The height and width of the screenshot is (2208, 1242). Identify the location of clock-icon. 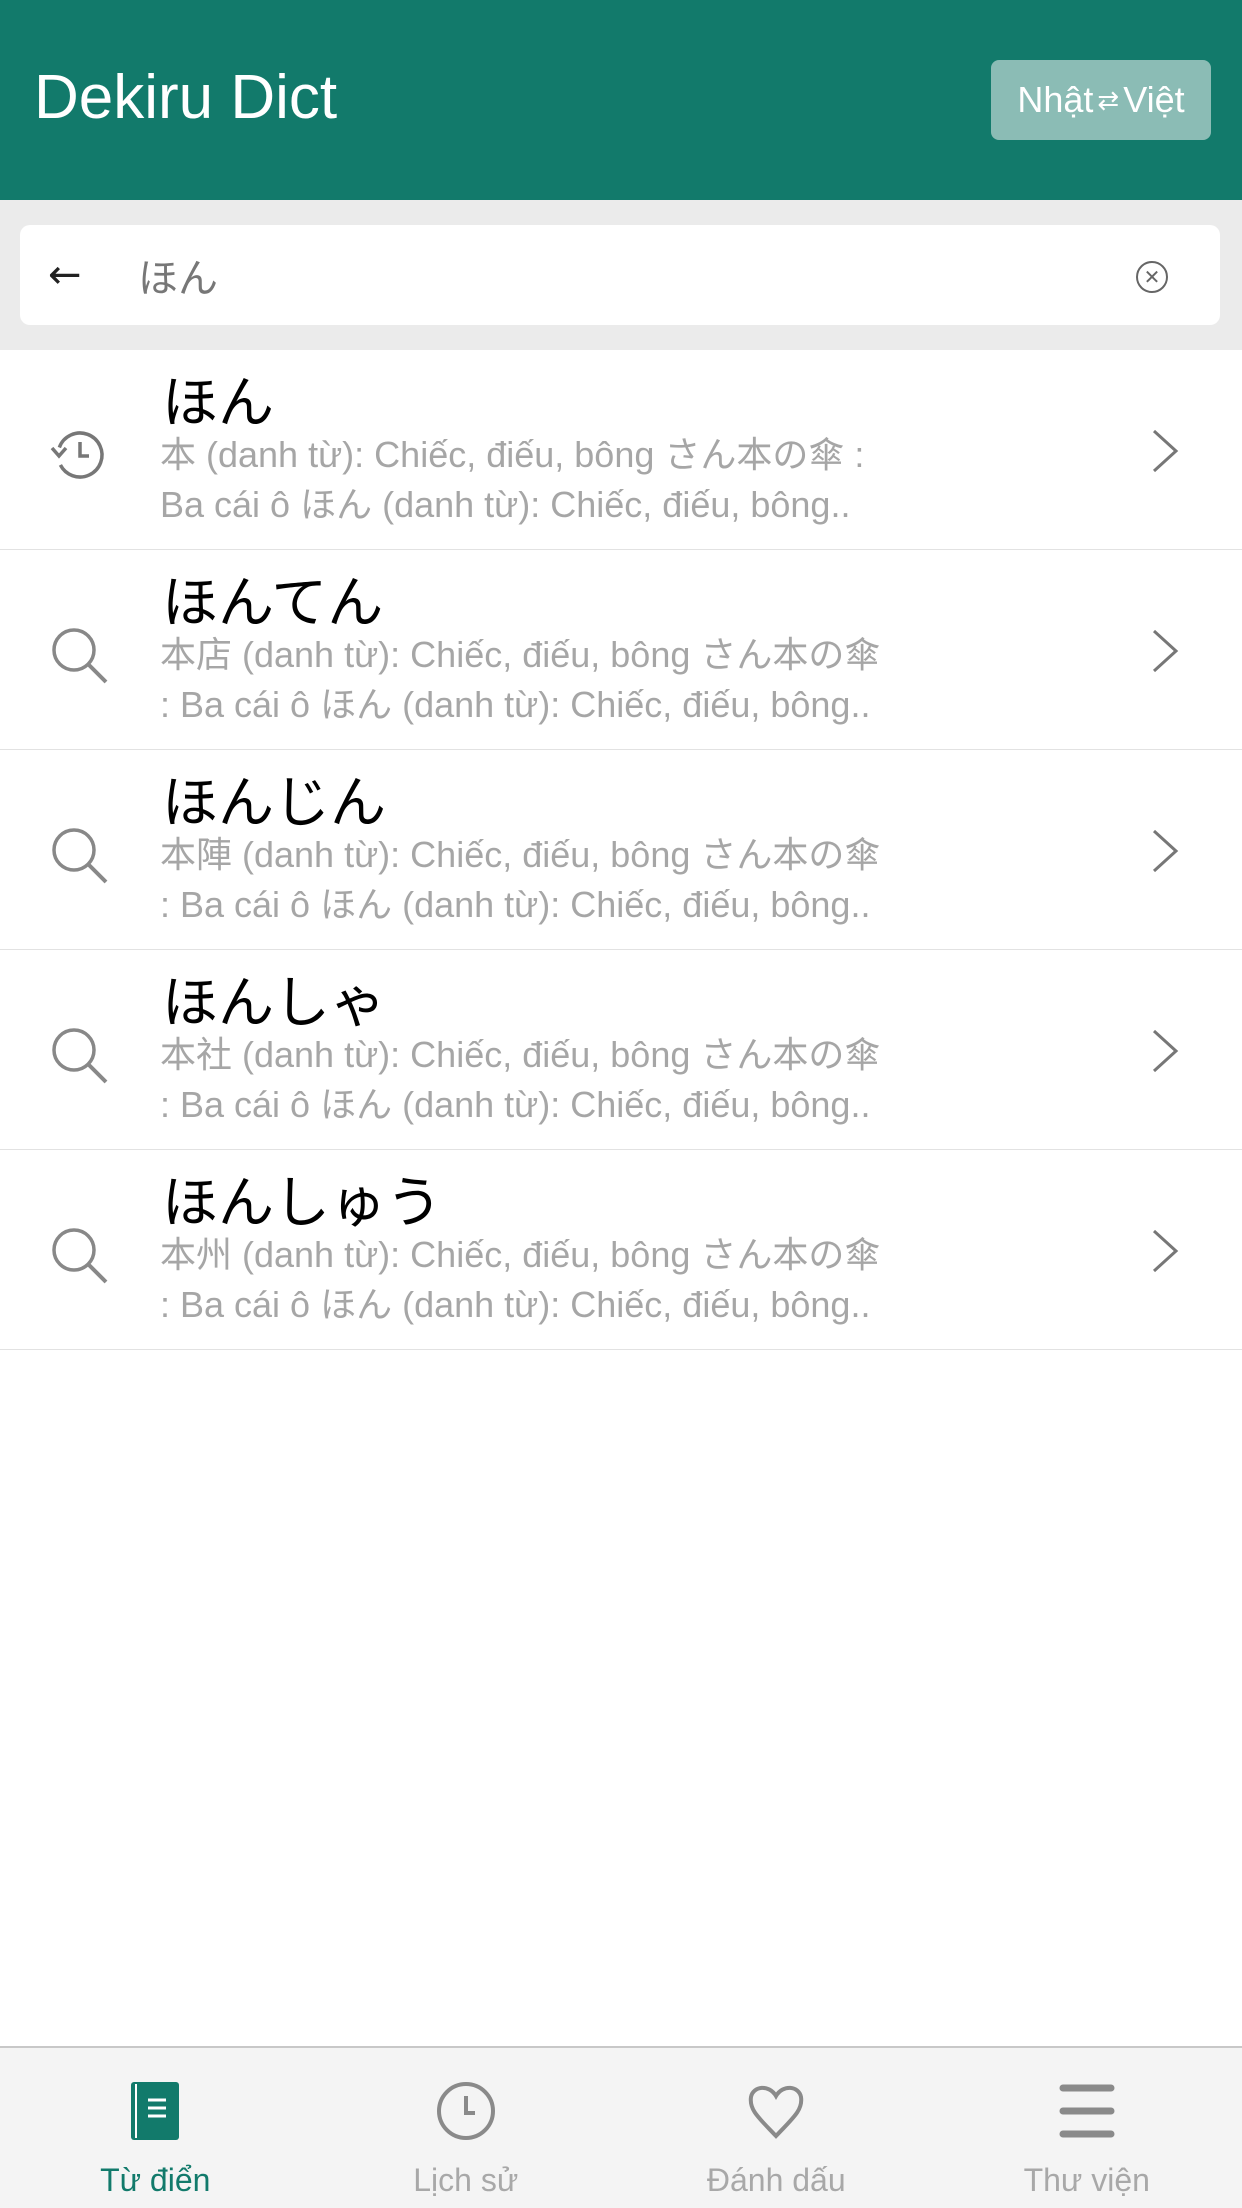
(465, 2111).